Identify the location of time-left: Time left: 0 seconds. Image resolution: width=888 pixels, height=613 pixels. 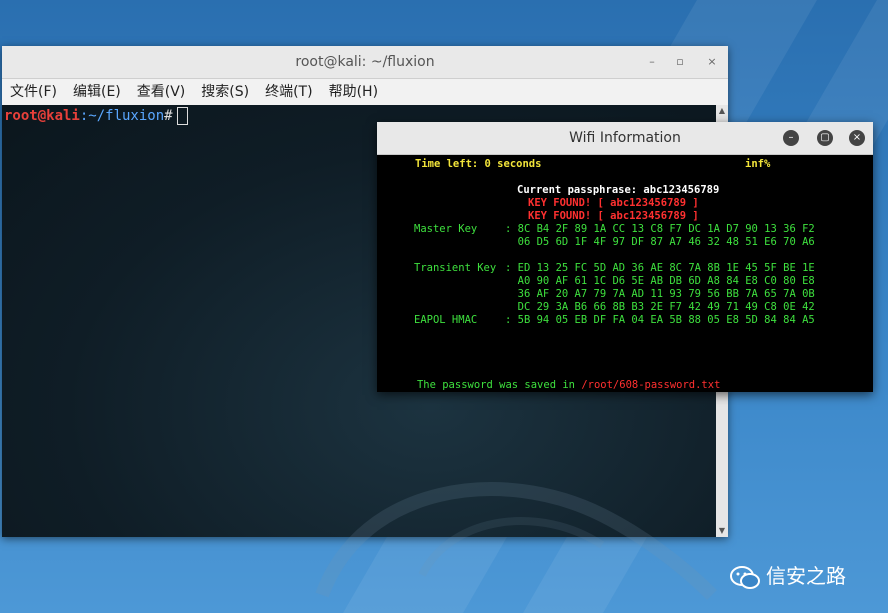
(478, 164).